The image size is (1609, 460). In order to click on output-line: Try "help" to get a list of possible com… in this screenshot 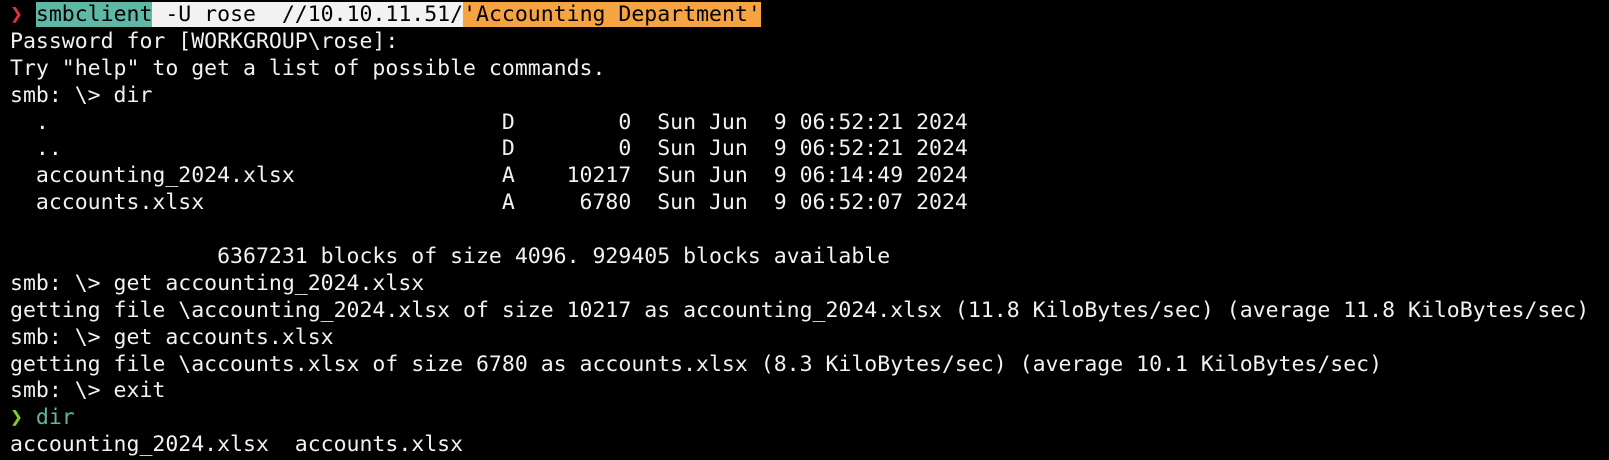, I will do `click(308, 68)`.